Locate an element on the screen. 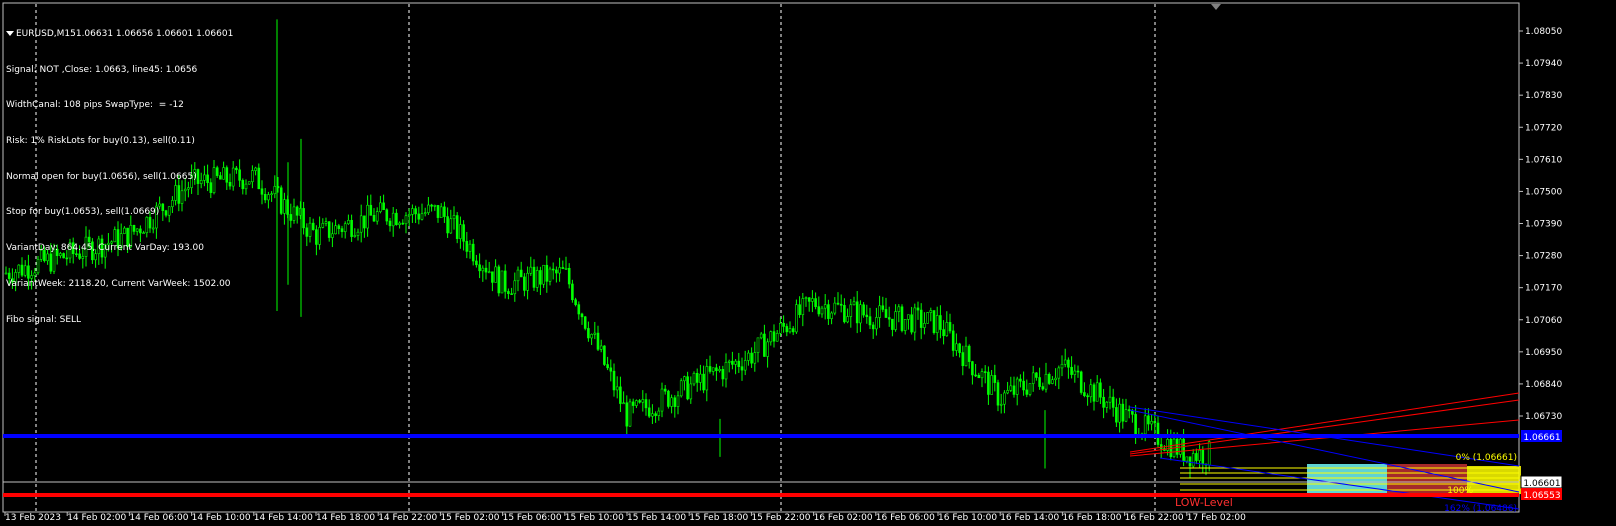 The image size is (1616, 526). time-tick-label: 16 Feb 06:00 is located at coordinates (905, 517).